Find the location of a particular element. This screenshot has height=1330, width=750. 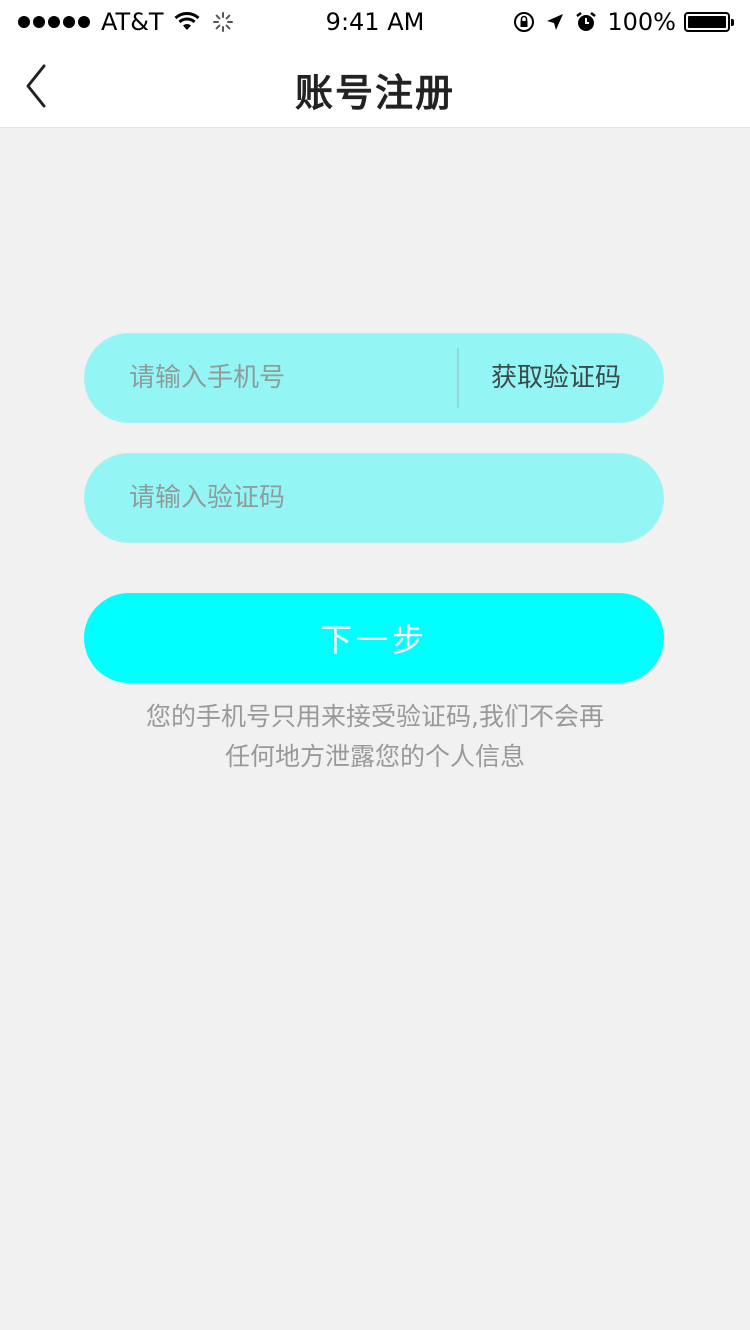

navigation-bar: 账号注册 is located at coordinates (375, 86).